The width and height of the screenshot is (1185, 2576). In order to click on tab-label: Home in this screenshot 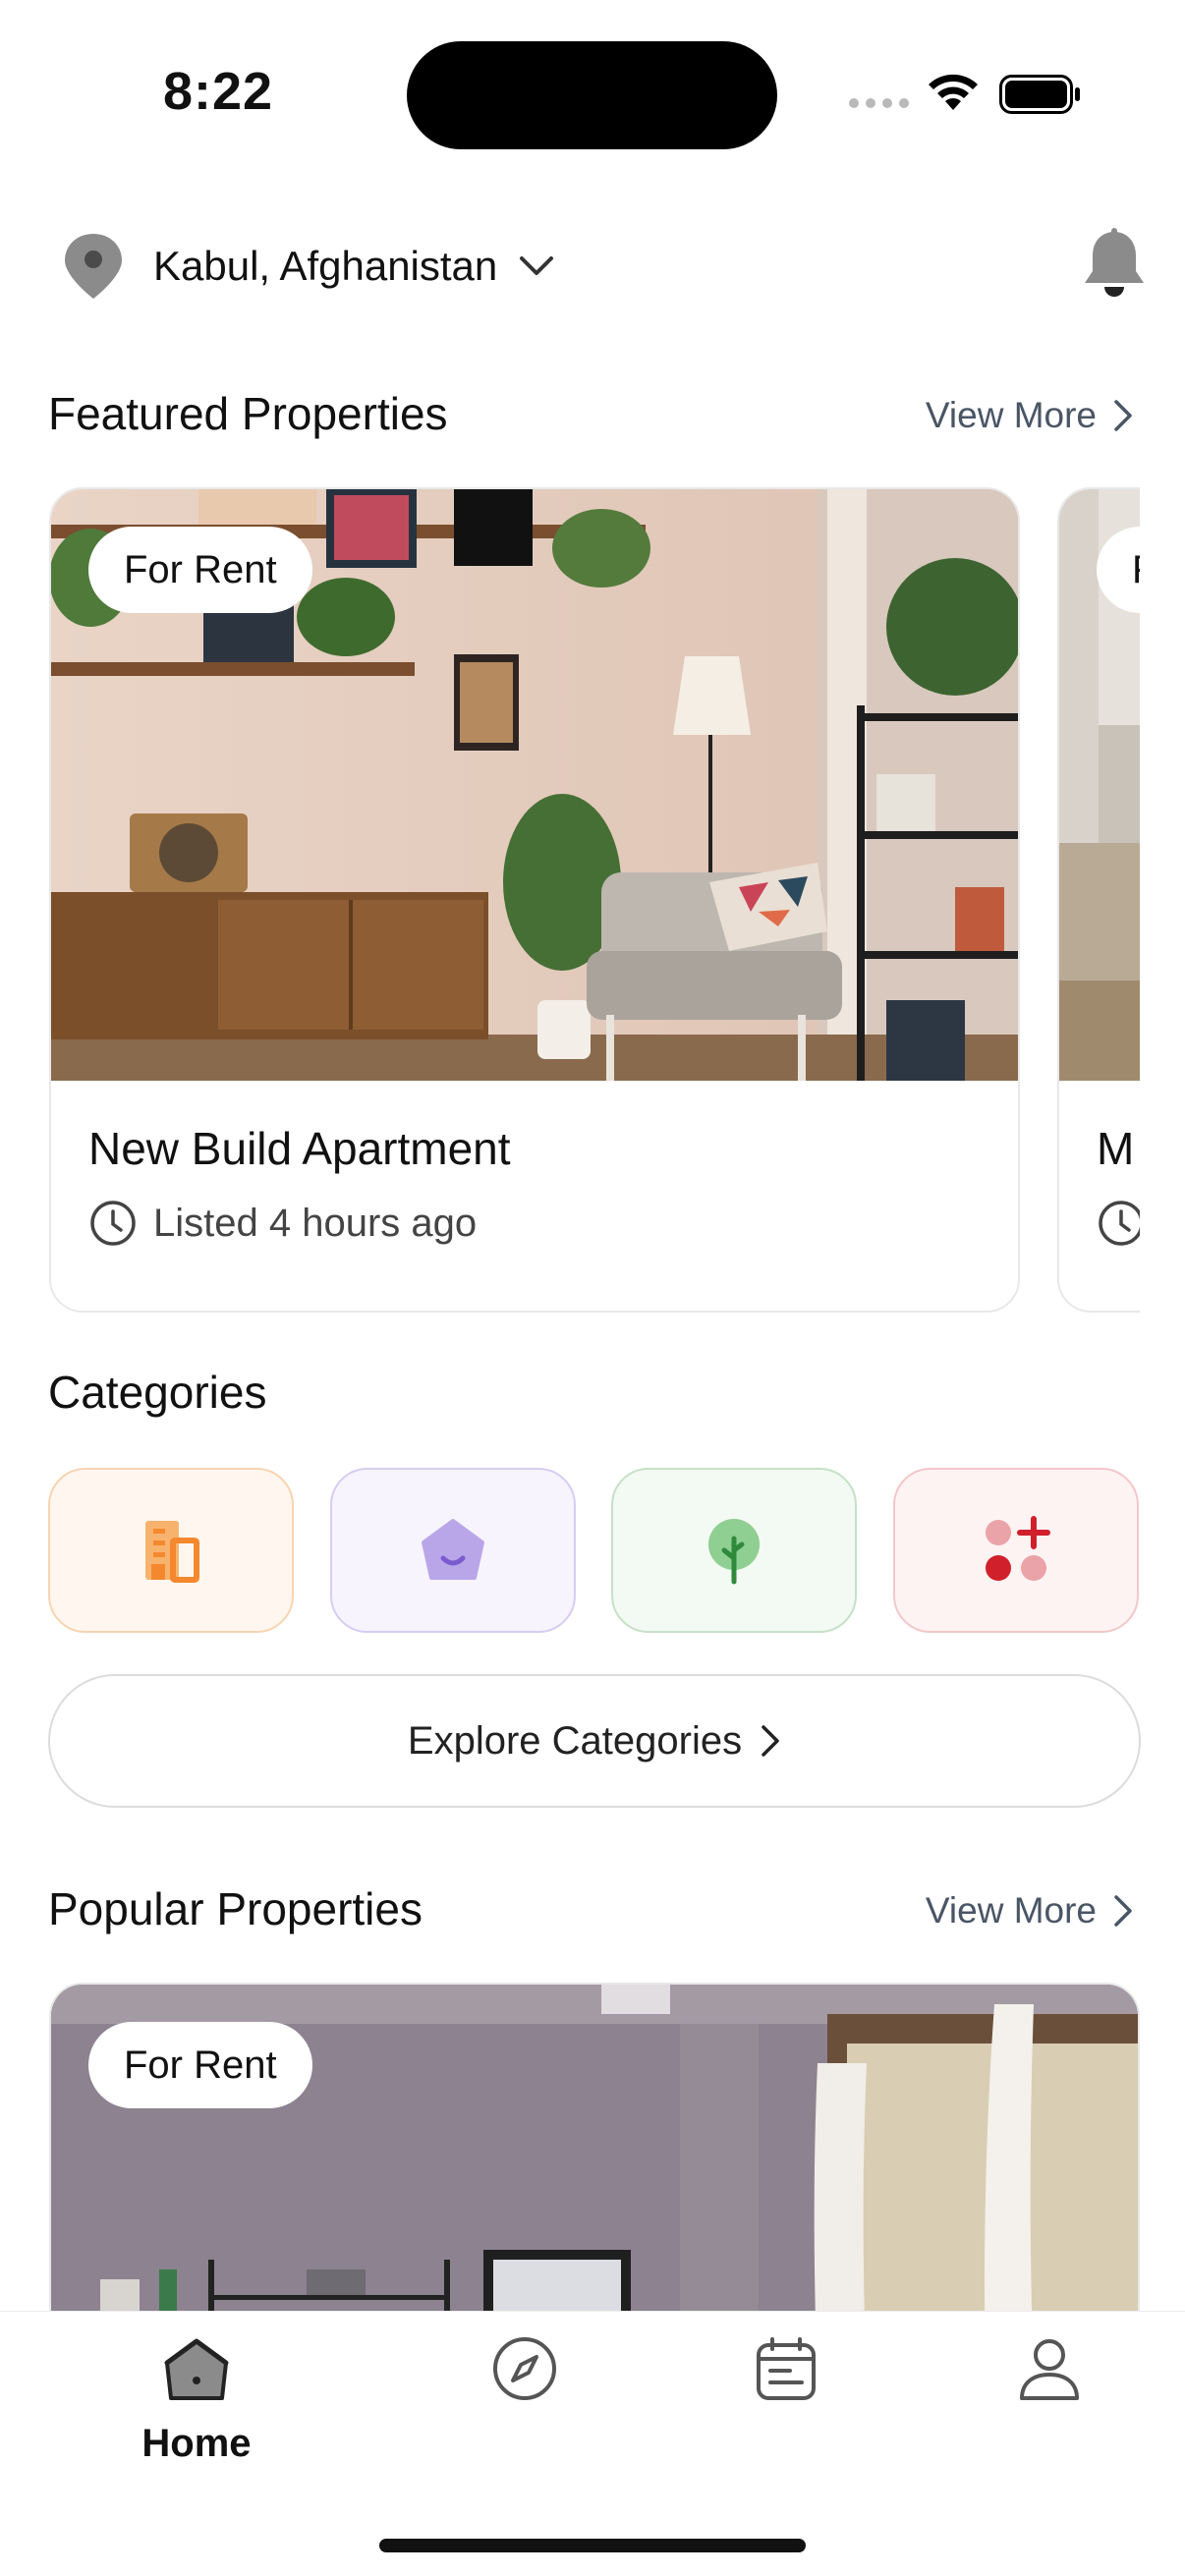, I will do `click(197, 2443)`.